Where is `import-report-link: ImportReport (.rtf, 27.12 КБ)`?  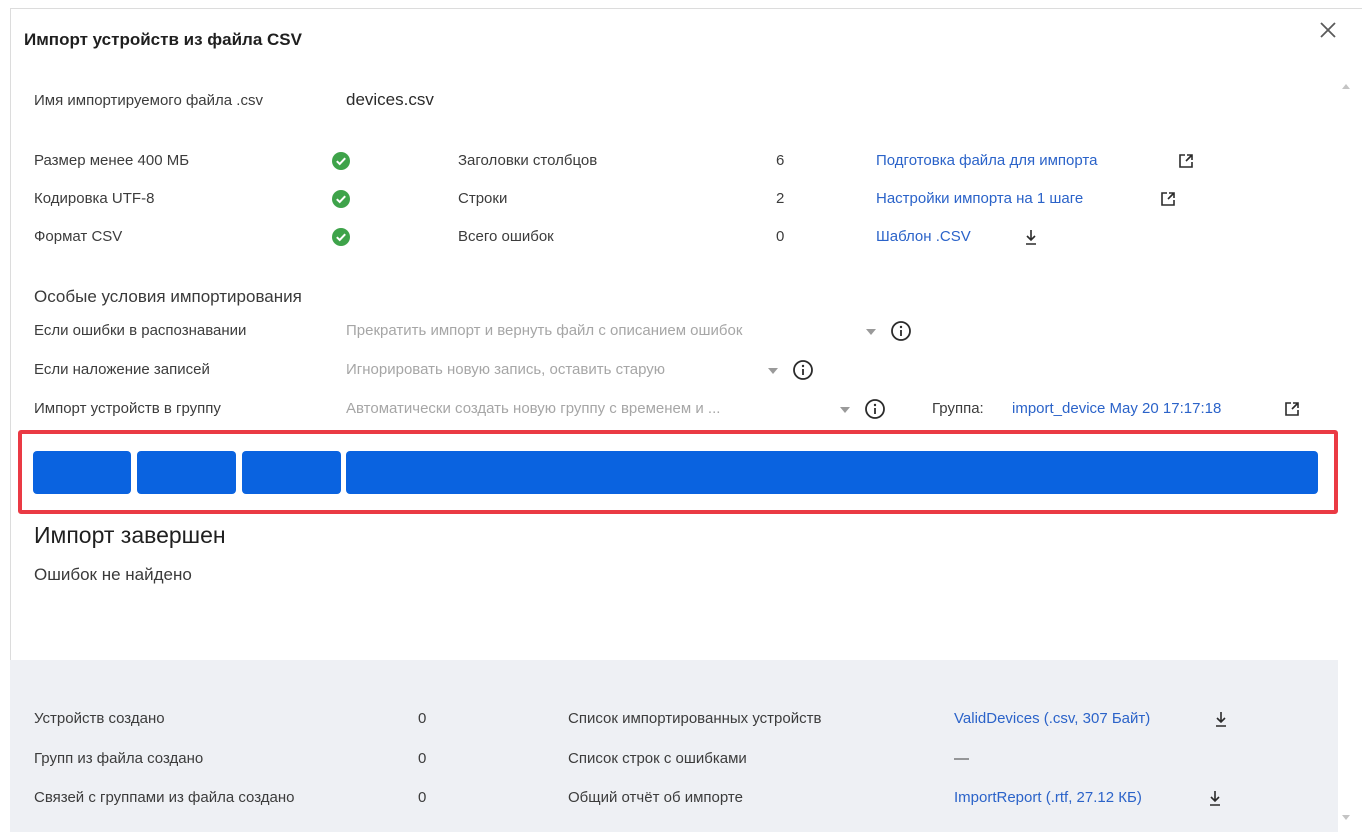 import-report-link: ImportReport (.rtf, 27.12 КБ) is located at coordinates (1048, 797).